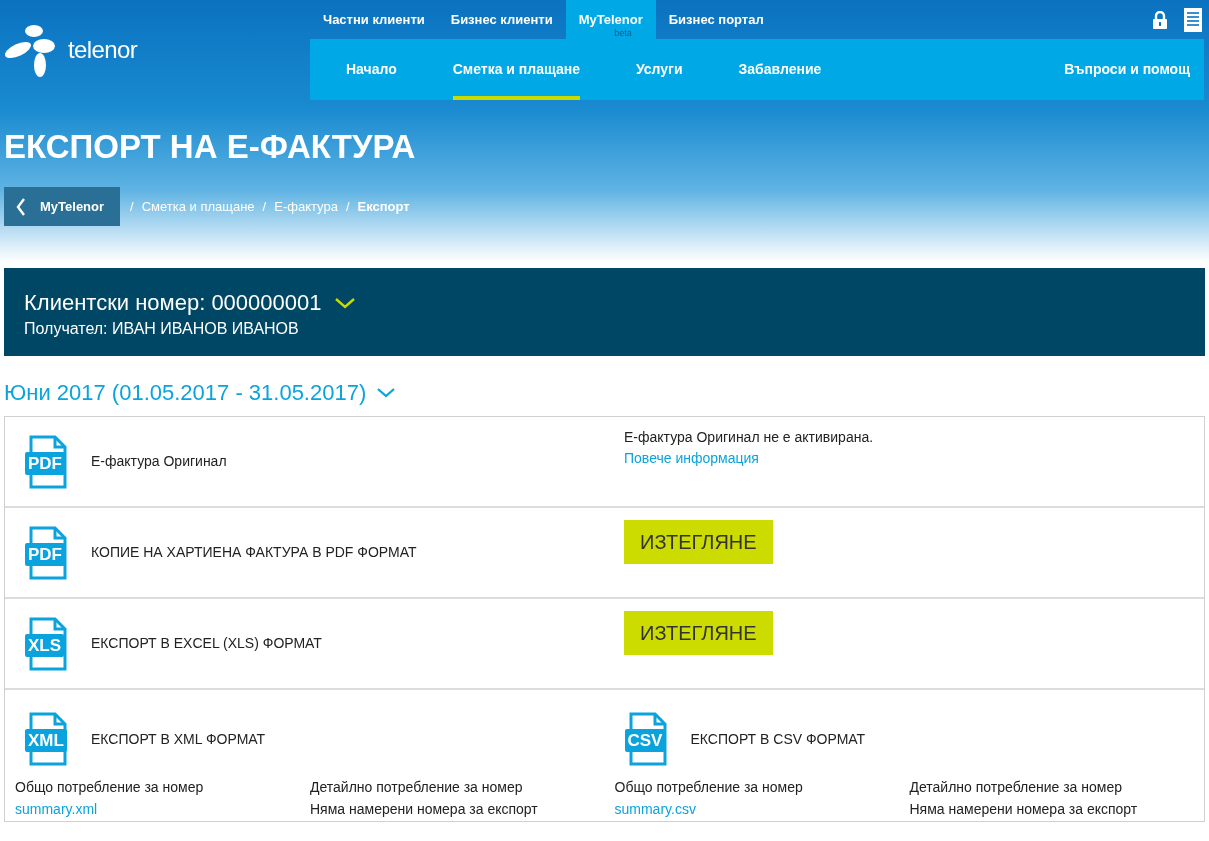 The height and width of the screenshot is (841, 1209). What do you see at coordinates (716, 19) in the screenshot?
I see `nav-tab: Бизнес портал` at bounding box center [716, 19].